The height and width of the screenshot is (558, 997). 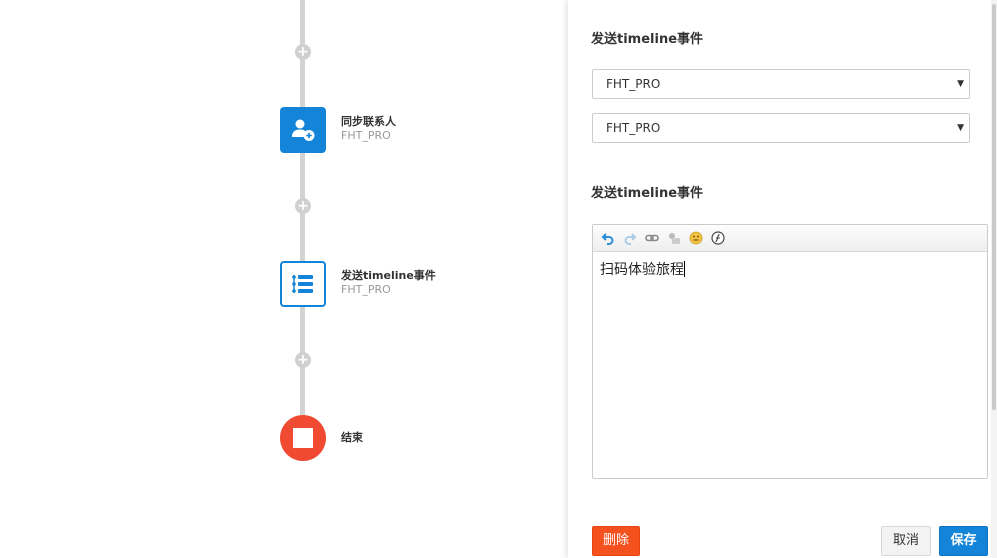 I want to click on sync-contact-node-label: 同步联系人 FHT_PRO, so click(x=368, y=128).